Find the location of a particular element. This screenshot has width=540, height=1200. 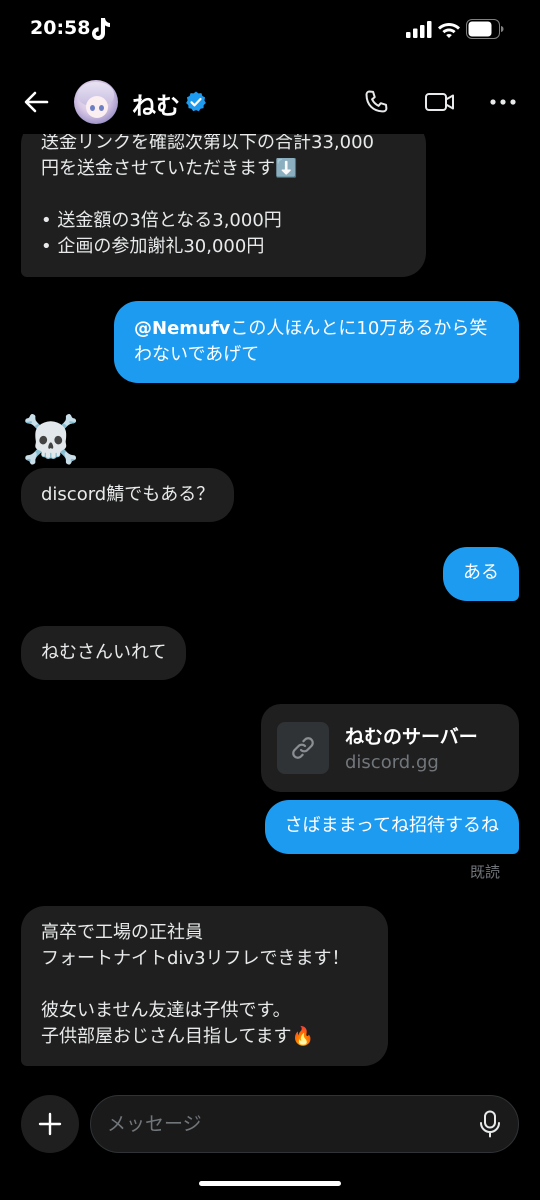

link-domain: discord.gg is located at coordinates (392, 762).